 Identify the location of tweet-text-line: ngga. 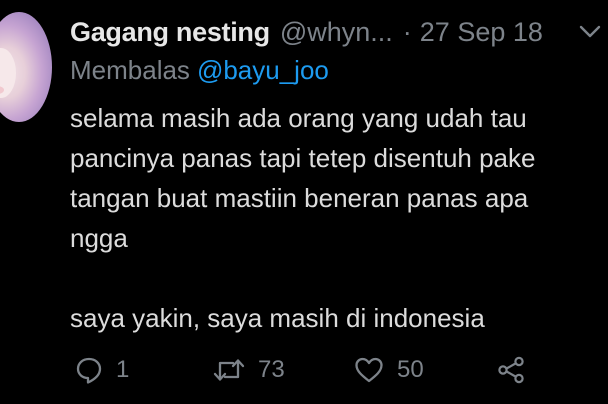
(99, 238).